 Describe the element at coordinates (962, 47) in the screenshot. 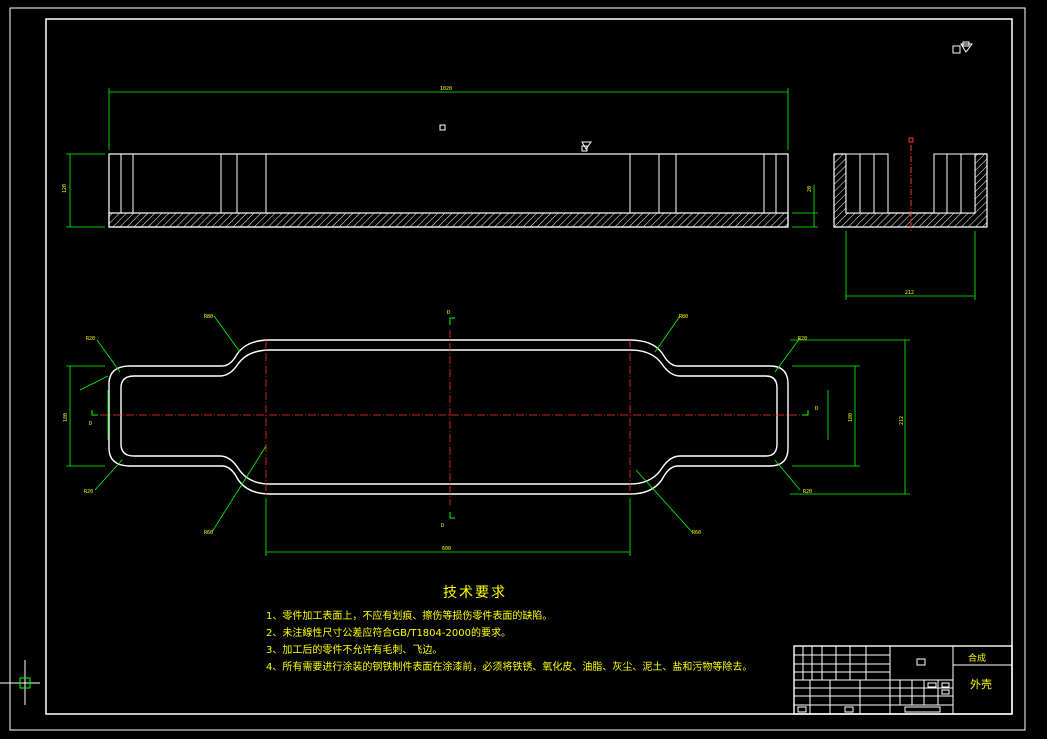

I see `roughness-symbol` at that location.